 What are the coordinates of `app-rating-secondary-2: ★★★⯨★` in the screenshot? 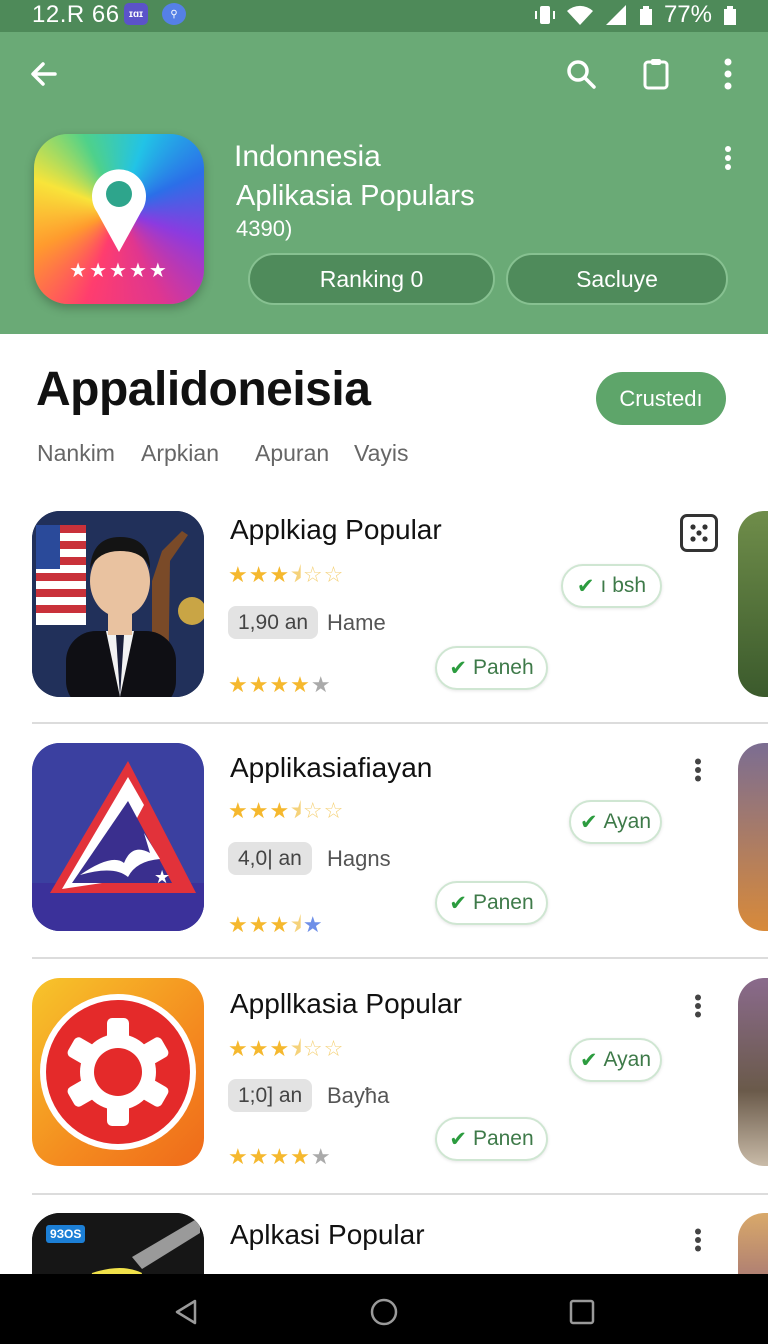 It's located at (276, 924).